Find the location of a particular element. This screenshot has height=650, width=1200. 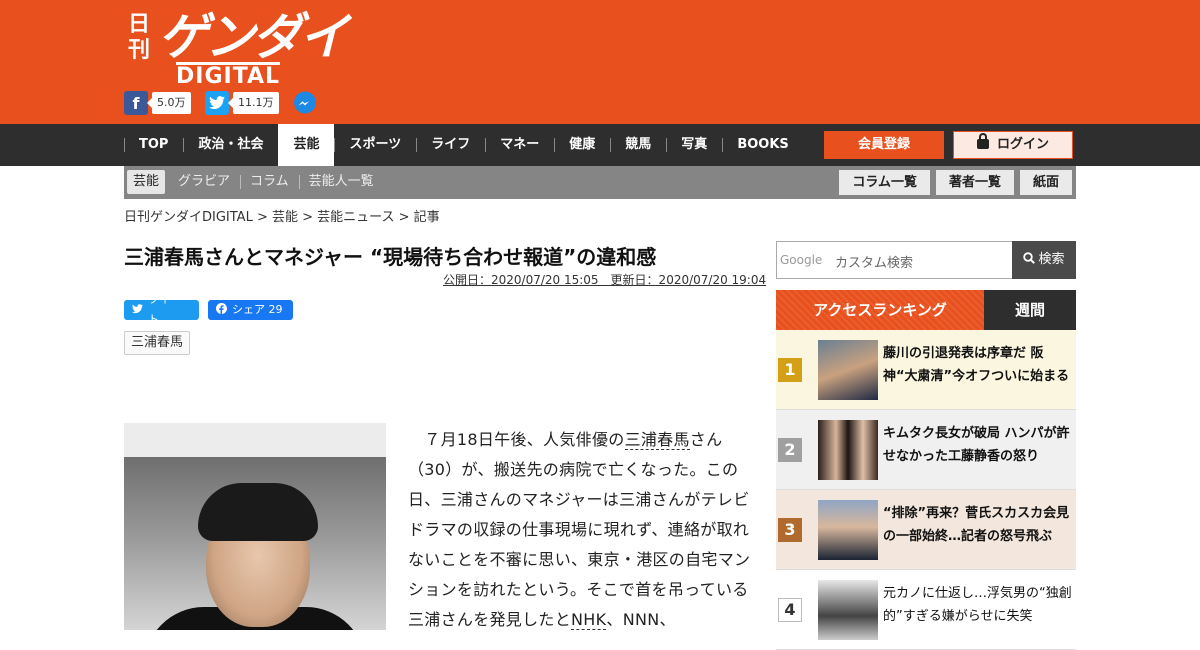

facebook-count: 5.0万 is located at coordinates (169, 103).